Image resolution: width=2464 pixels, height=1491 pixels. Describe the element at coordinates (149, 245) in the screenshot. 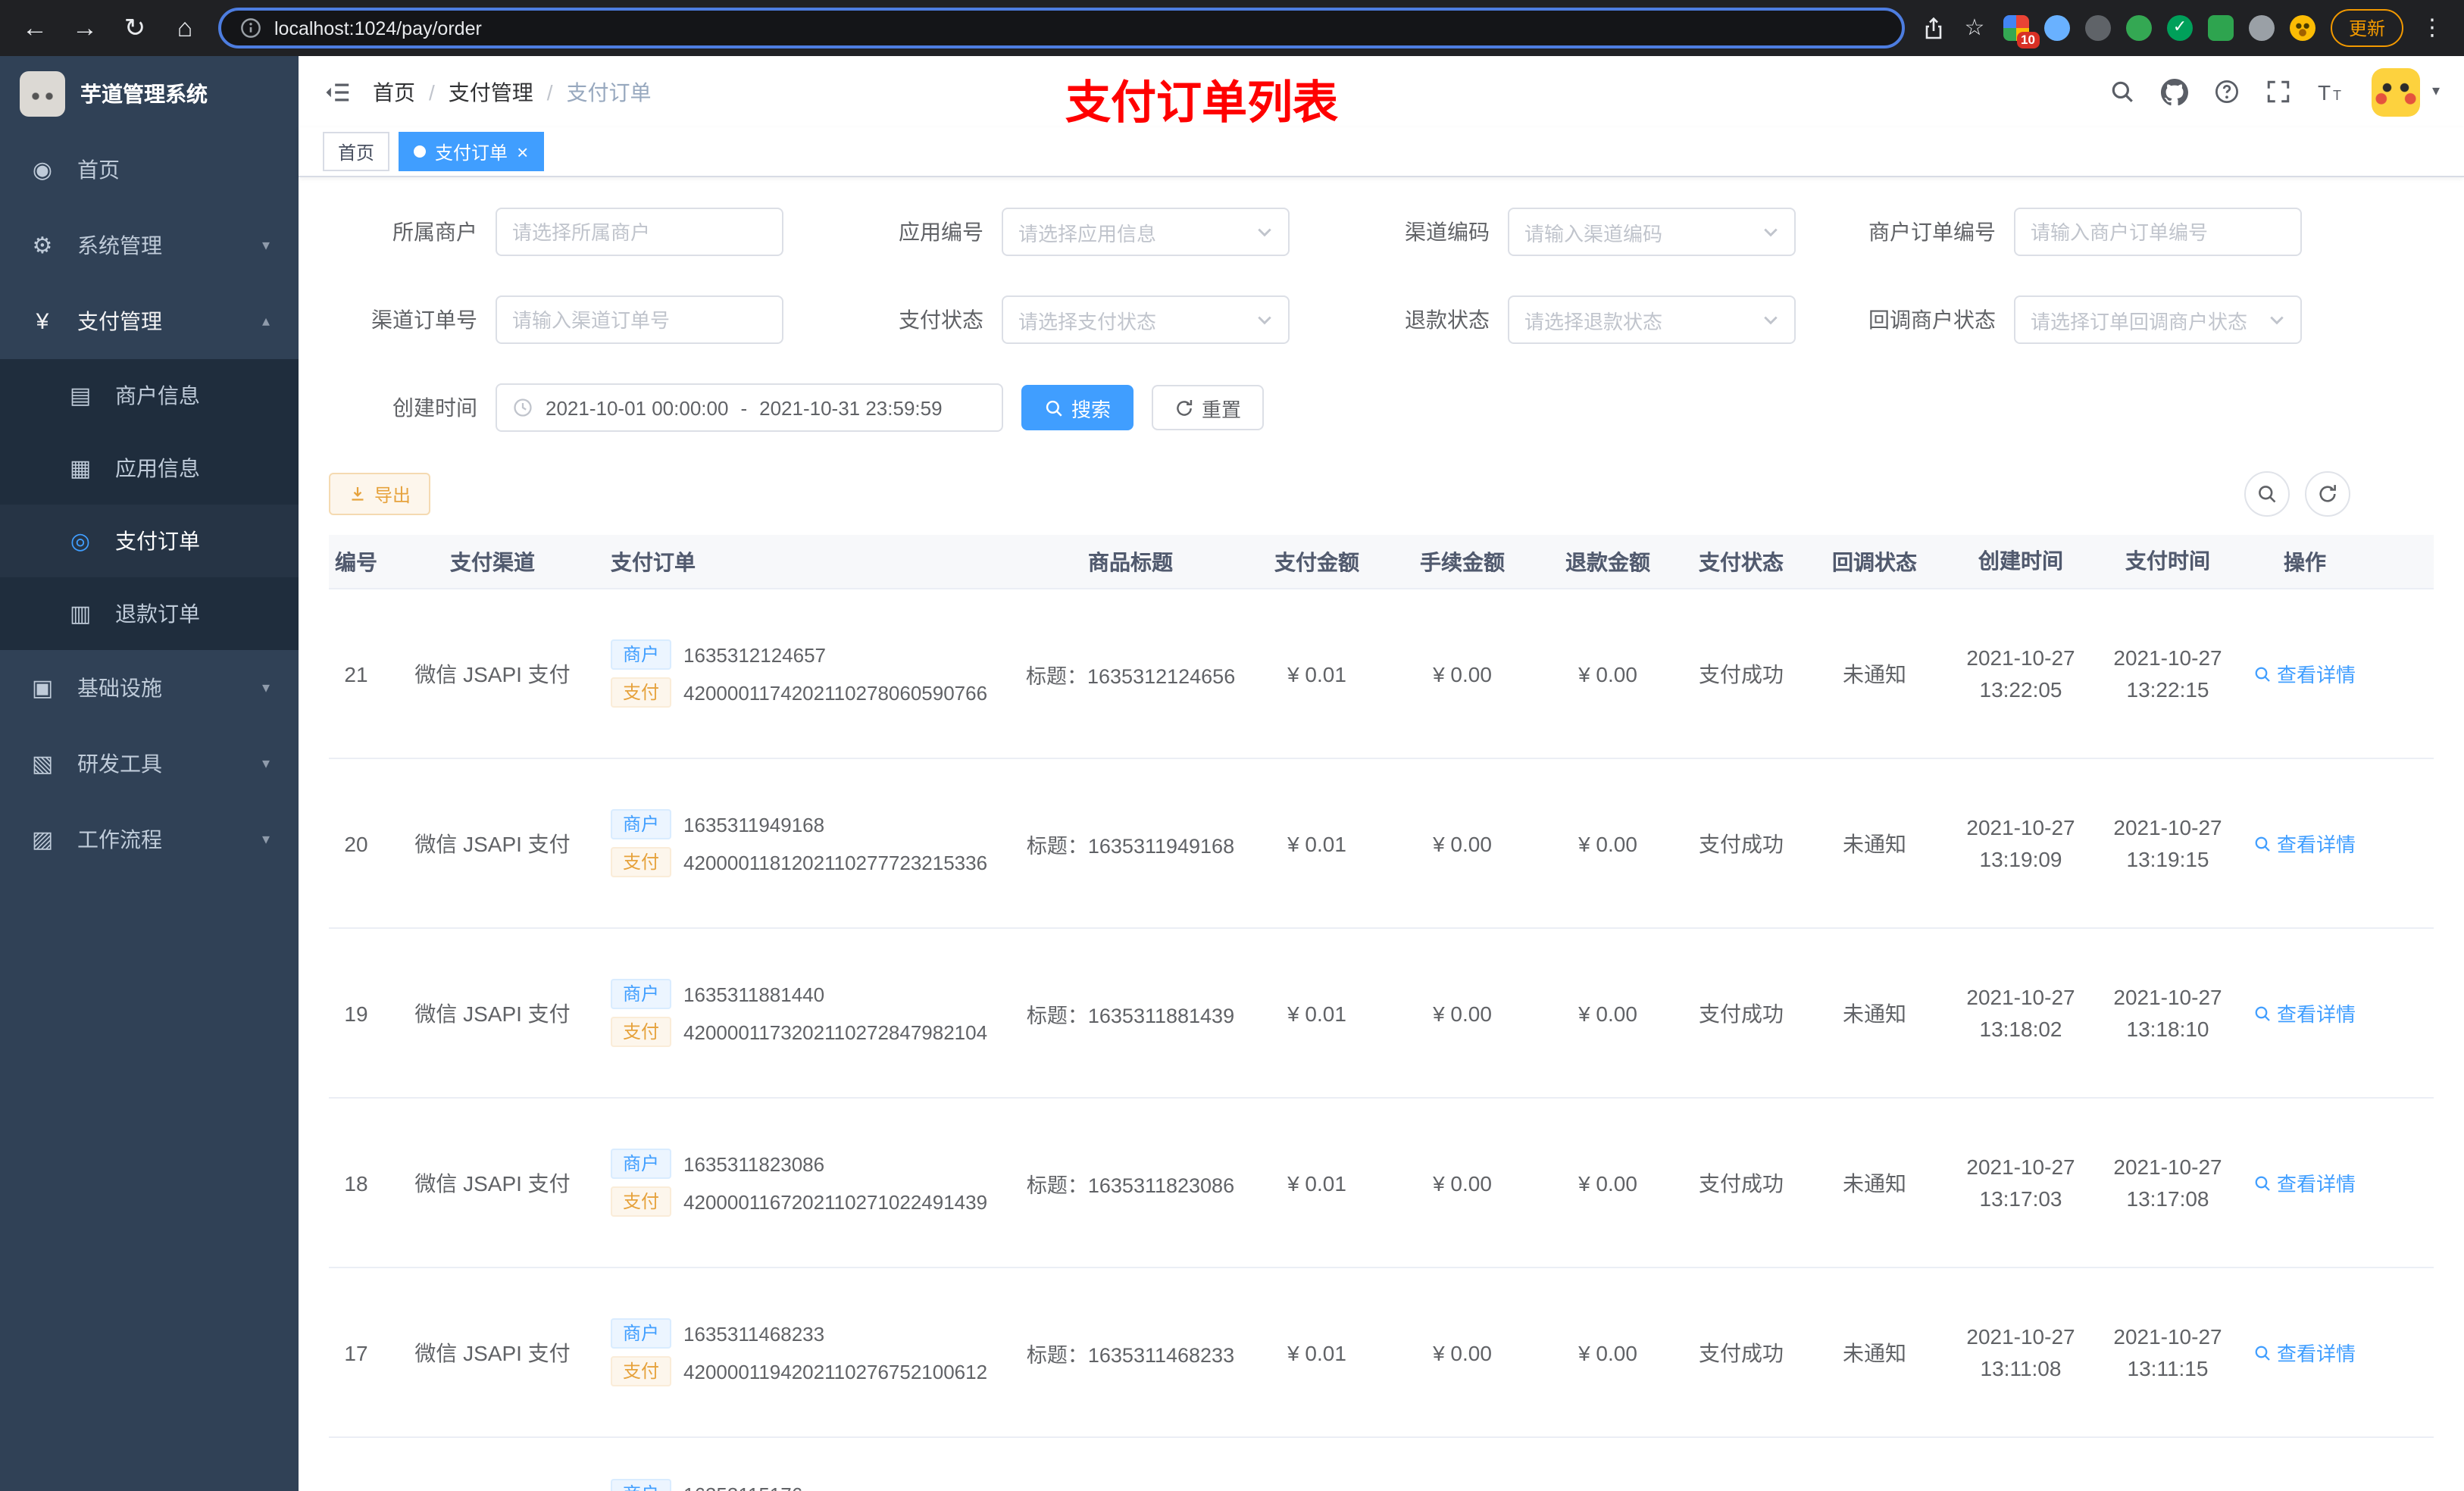

I see `sidebar-item-system: ⚙ 系统管理 ▾` at that location.